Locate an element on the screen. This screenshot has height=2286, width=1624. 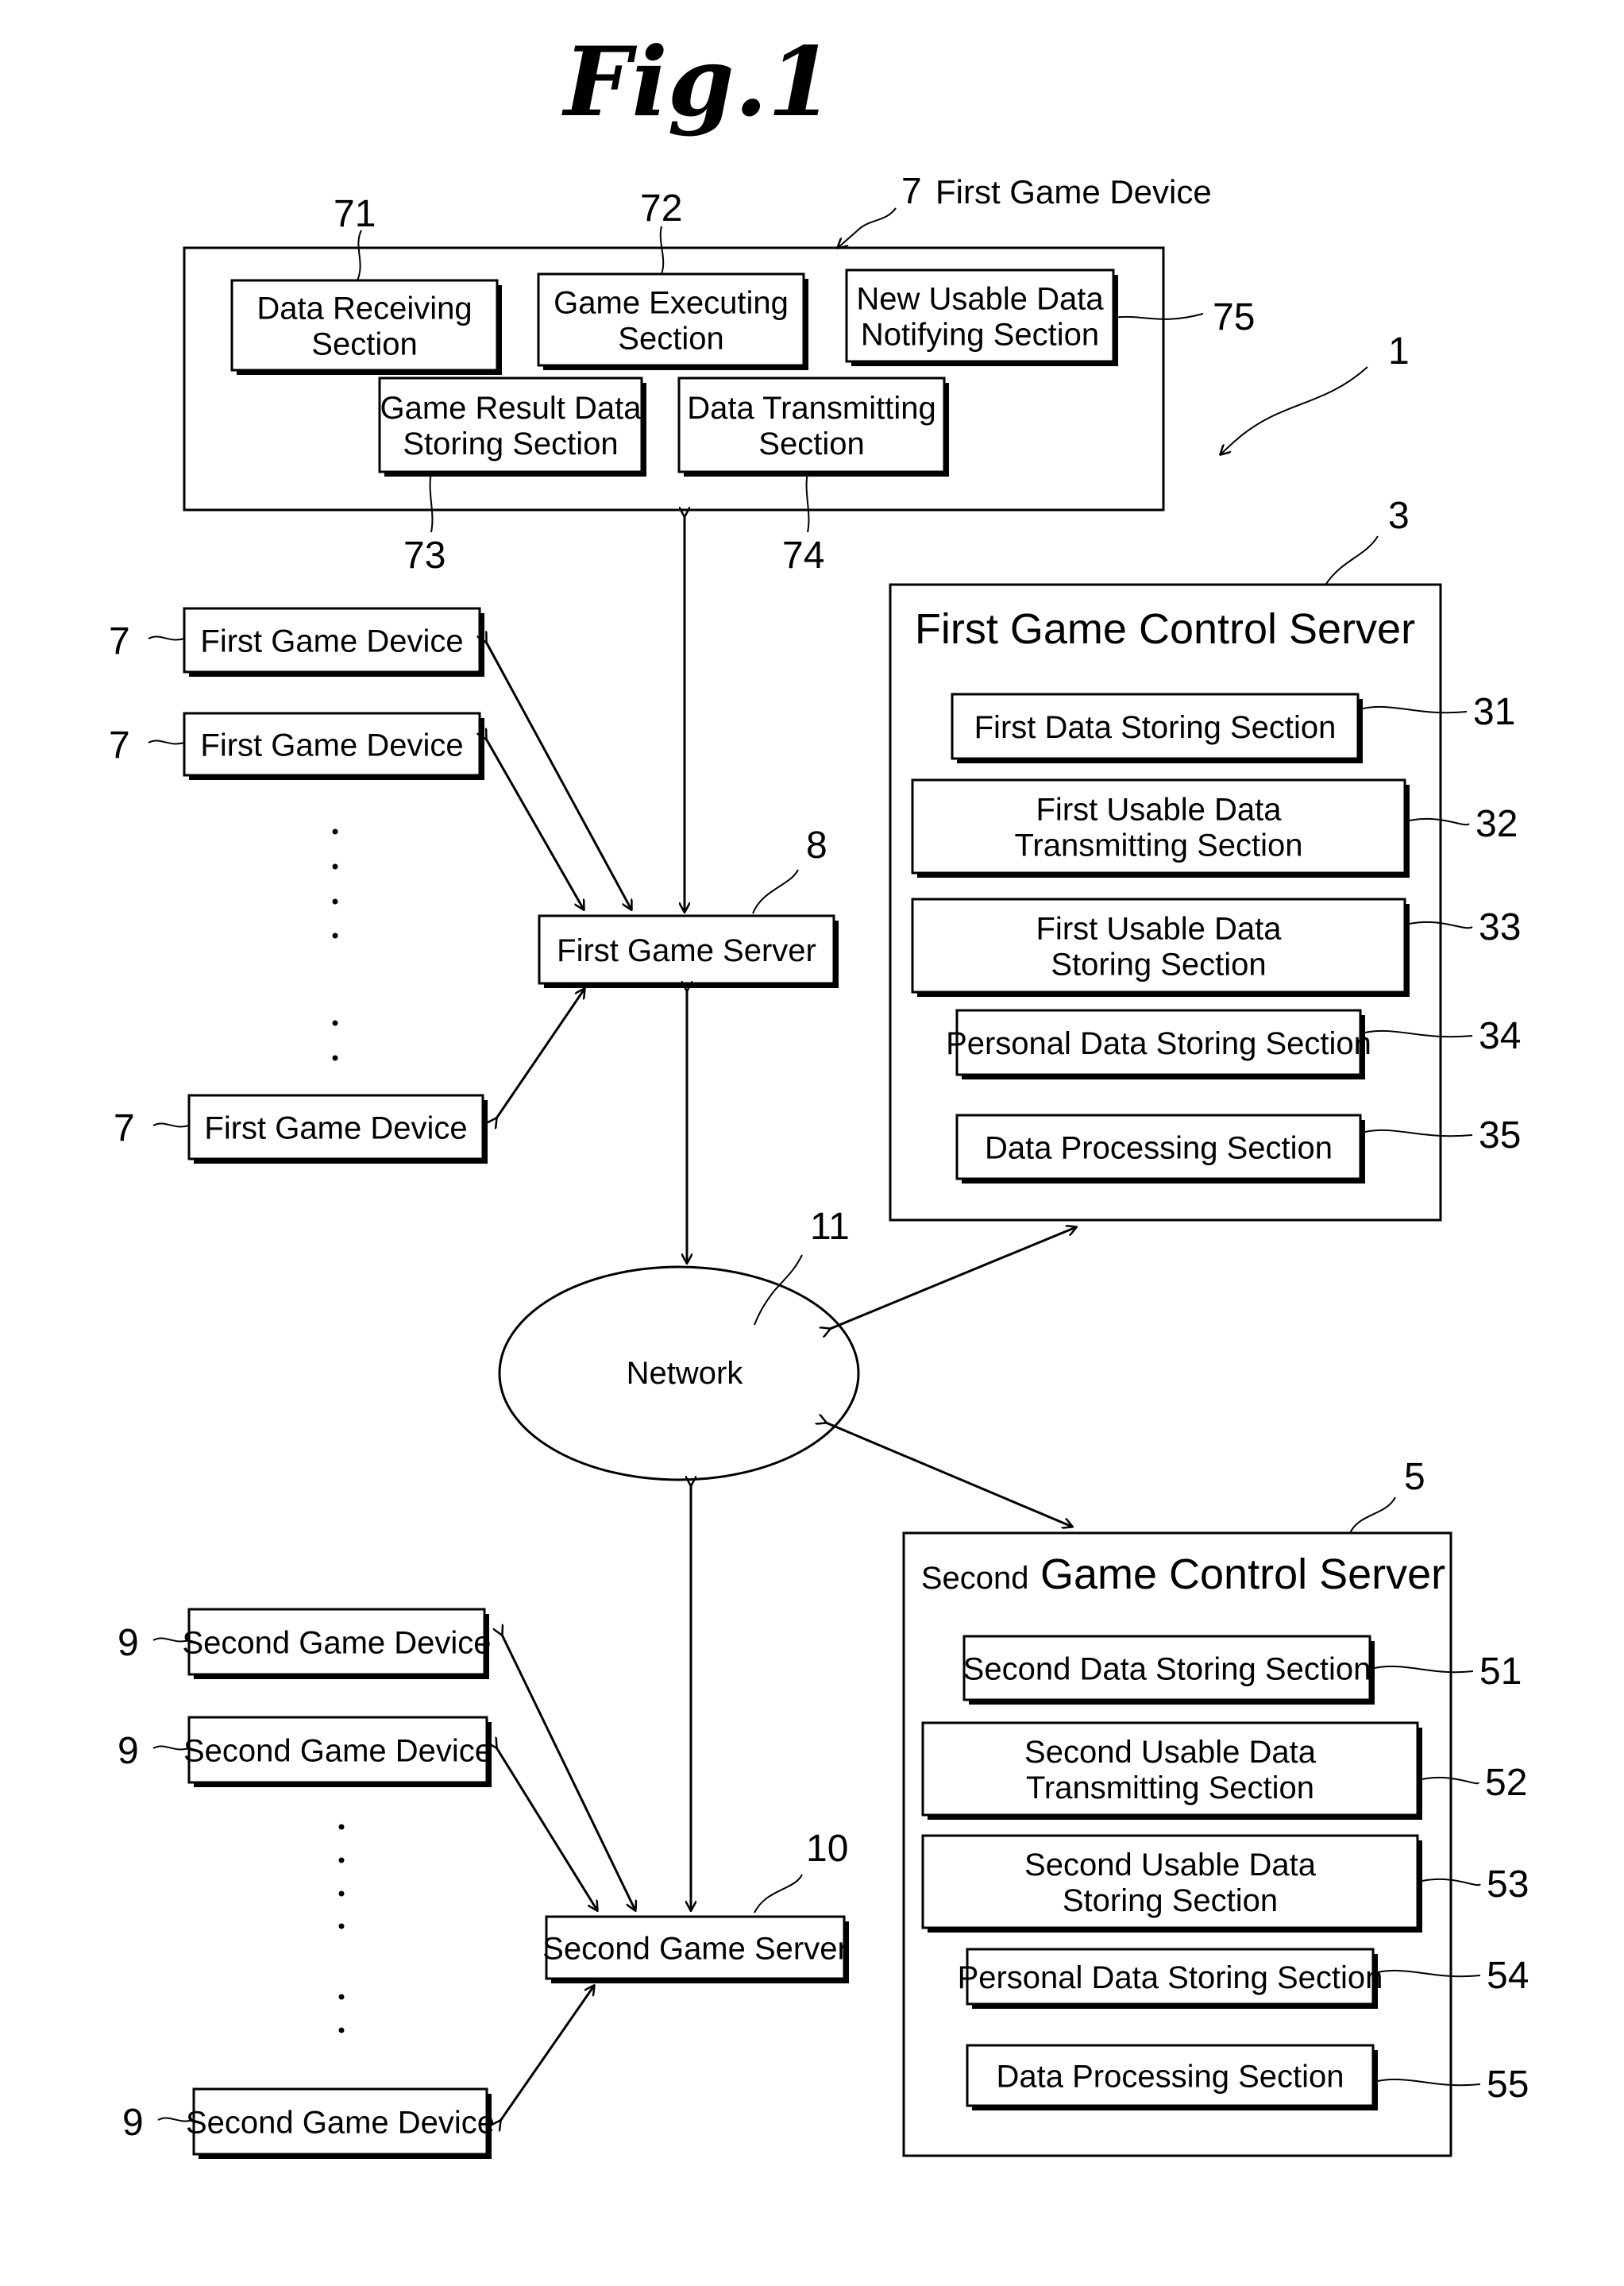
device-section-74-label-line: Section is located at coordinates (811, 444).